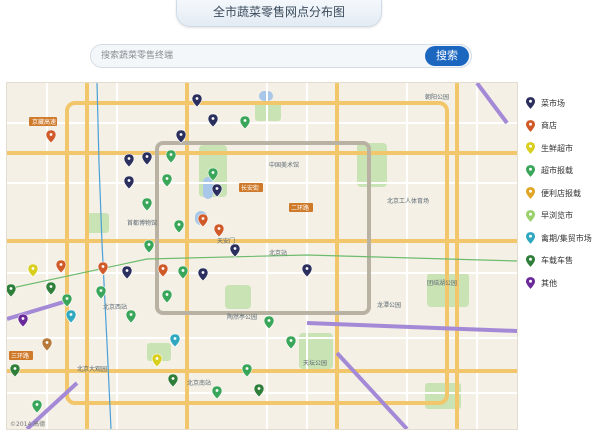  Describe the element at coordinates (115, 307) in the screenshot. I see `place-label: 北京西站` at that location.